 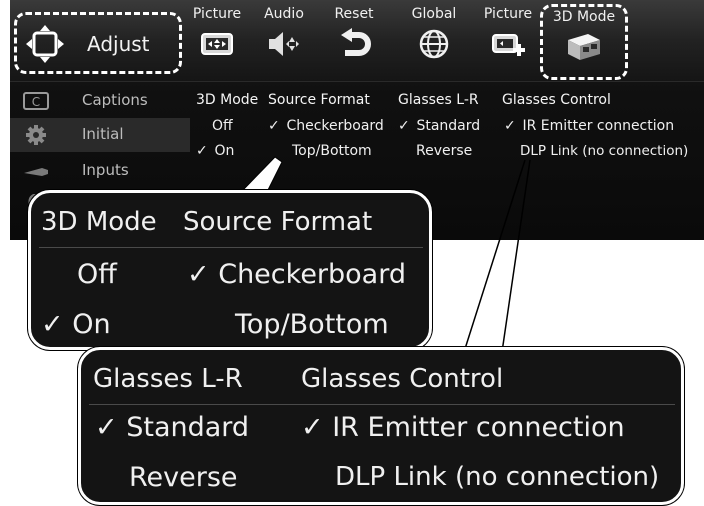 What do you see at coordinates (168, 379) in the screenshot?
I see `callout-header-glasses-lr: Glasses L-R` at bounding box center [168, 379].